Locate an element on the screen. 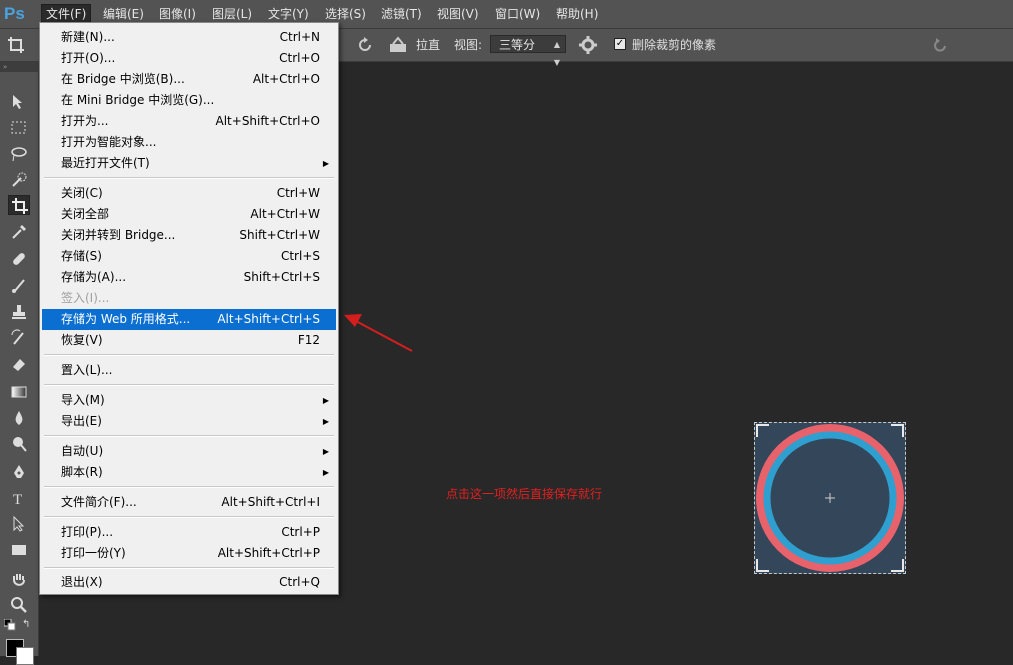 The height and width of the screenshot is (665, 1013). crop-thumbnail is located at coordinates (830, 498).